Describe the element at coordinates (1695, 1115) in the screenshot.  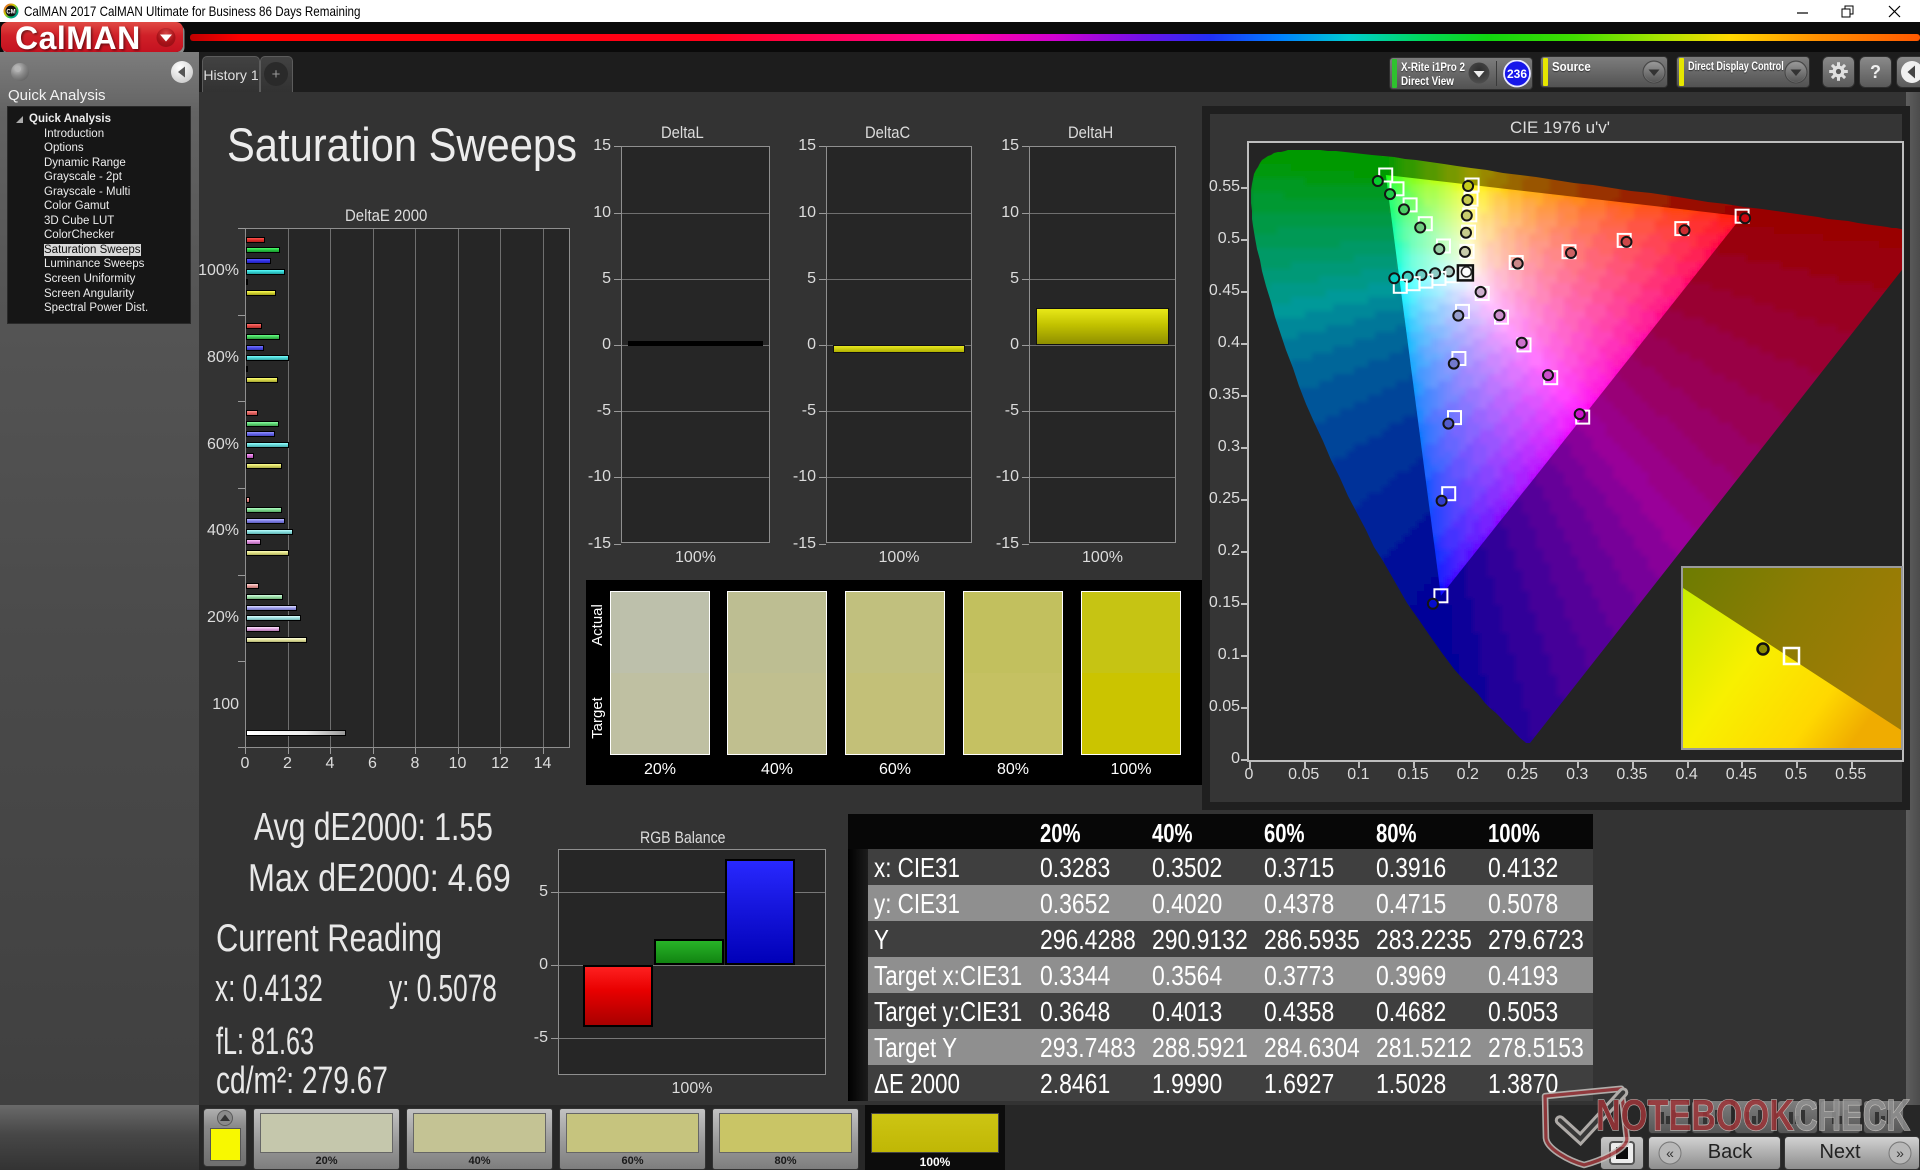
I see `svg-text: NOTEBOOK` at that location.